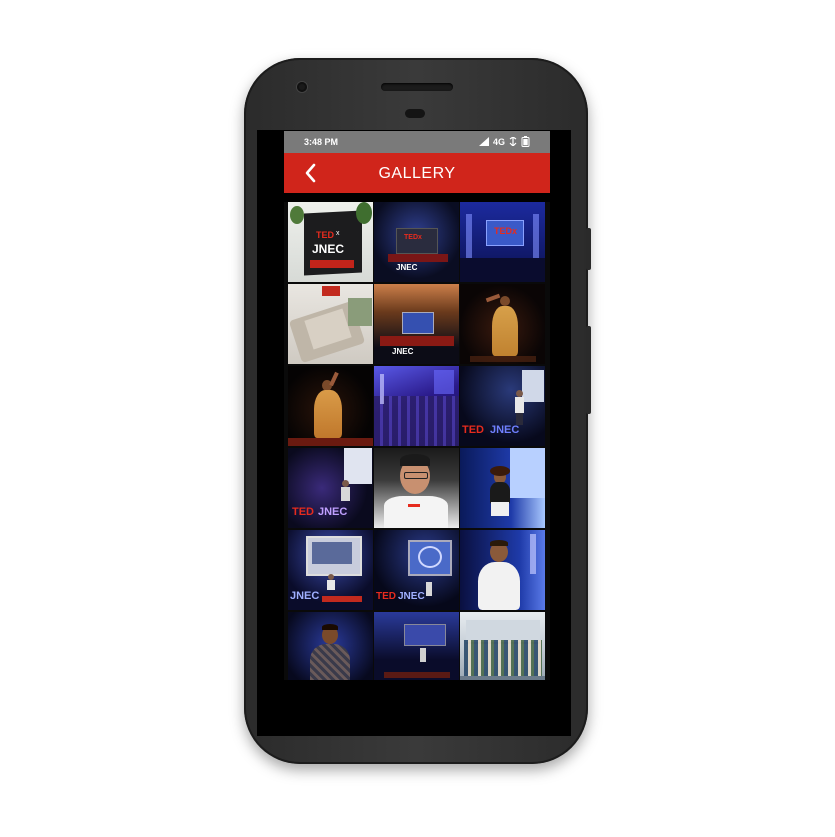 The image size is (835, 837). I want to click on volume-button, so click(588, 249).